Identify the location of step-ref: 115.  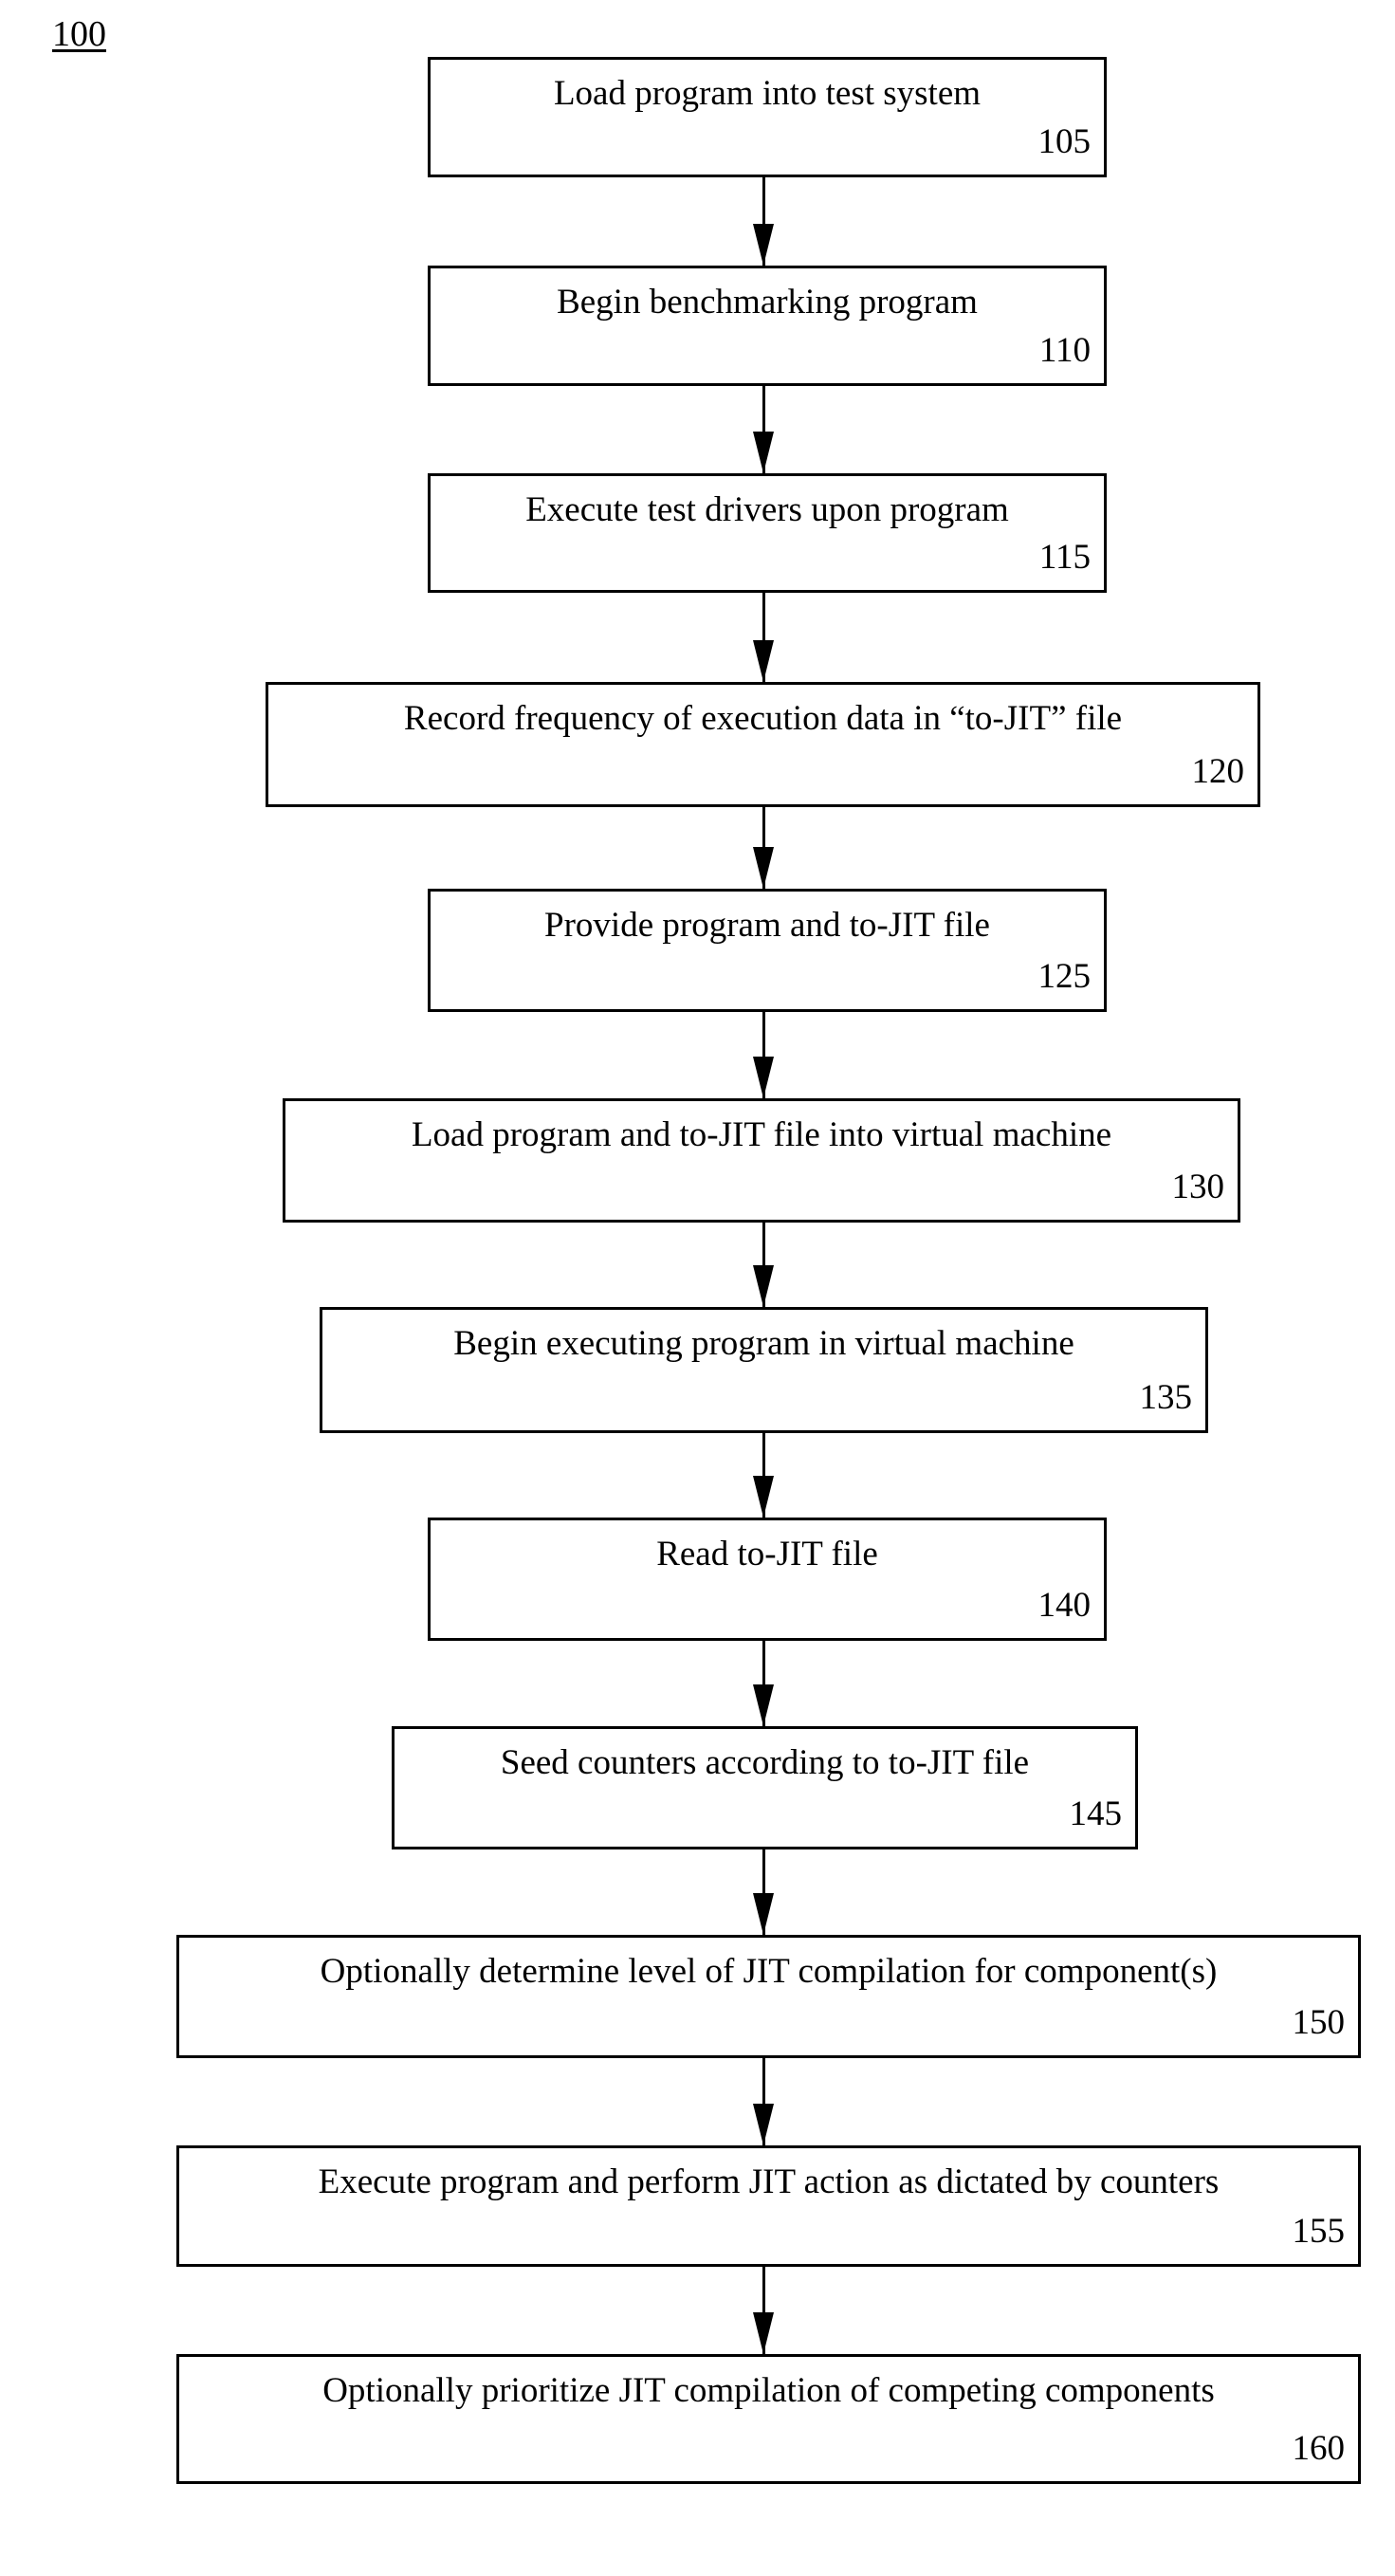
(1064, 557).